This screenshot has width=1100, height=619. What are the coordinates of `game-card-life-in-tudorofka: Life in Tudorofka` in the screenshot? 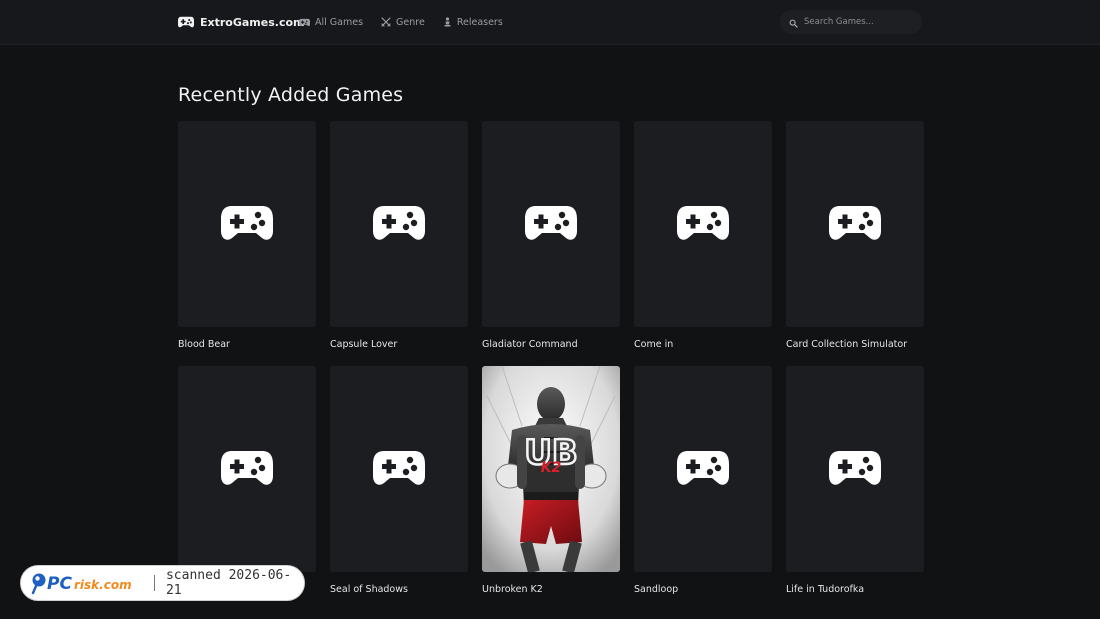 It's located at (855, 481).